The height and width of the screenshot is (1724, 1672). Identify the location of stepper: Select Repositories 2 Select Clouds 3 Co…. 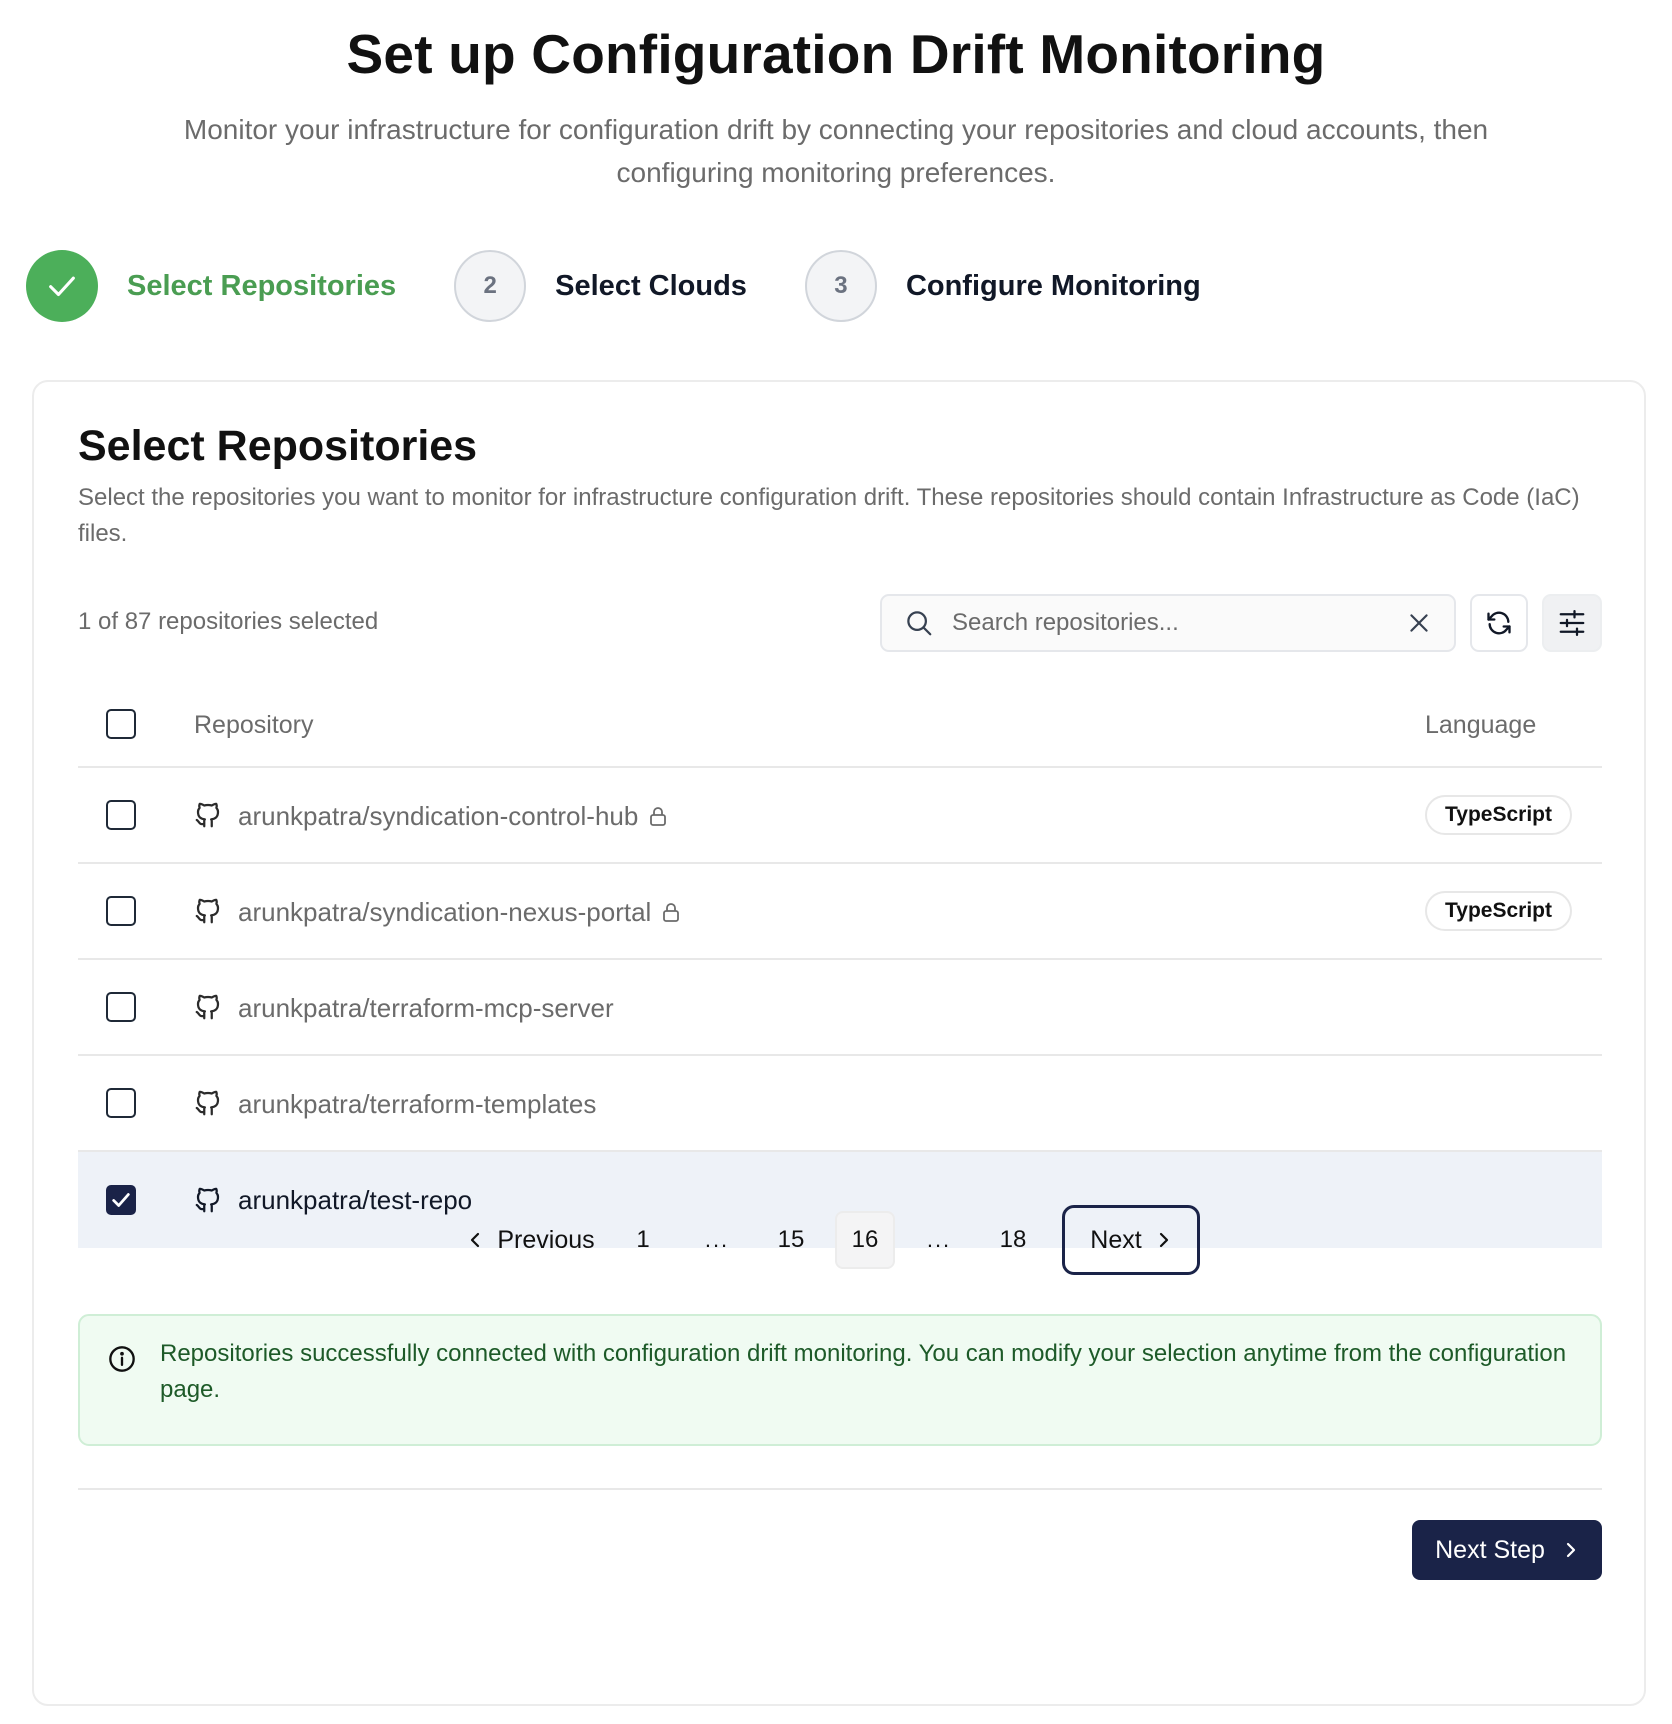
(642, 286).